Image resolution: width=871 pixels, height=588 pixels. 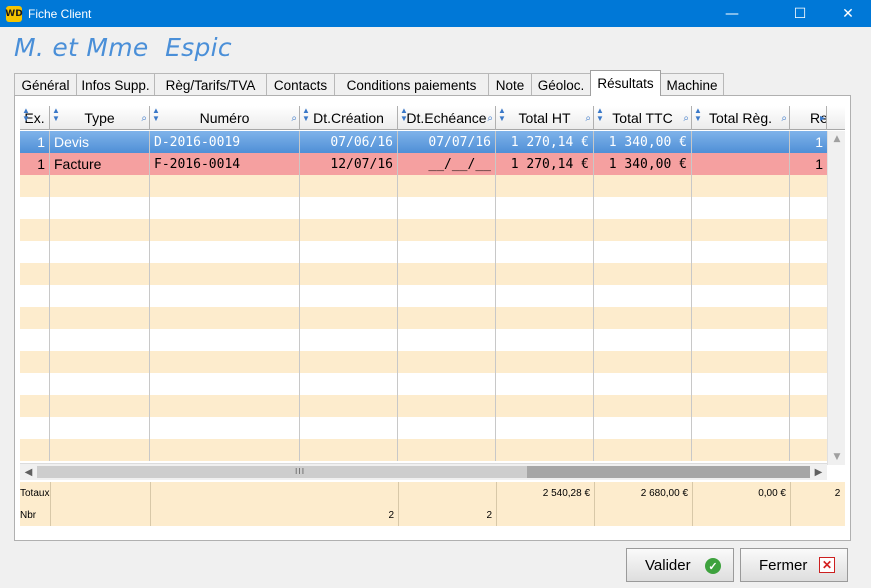 What do you see at coordinates (411, 84) in the screenshot?
I see `tab-conditions-paiements: Conditions paiements` at bounding box center [411, 84].